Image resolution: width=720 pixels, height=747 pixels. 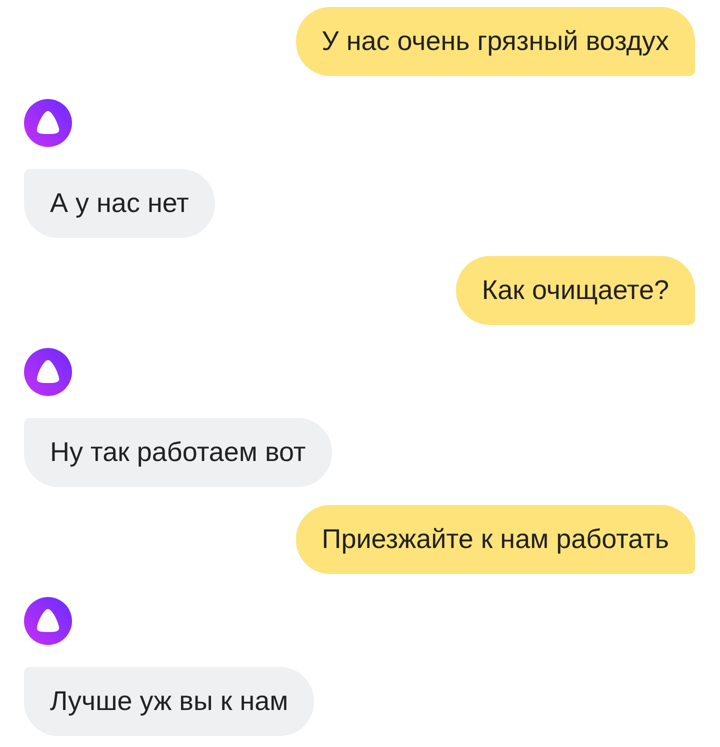 What do you see at coordinates (575, 290) in the screenshot?
I see `user-message: Как очищаете?` at bounding box center [575, 290].